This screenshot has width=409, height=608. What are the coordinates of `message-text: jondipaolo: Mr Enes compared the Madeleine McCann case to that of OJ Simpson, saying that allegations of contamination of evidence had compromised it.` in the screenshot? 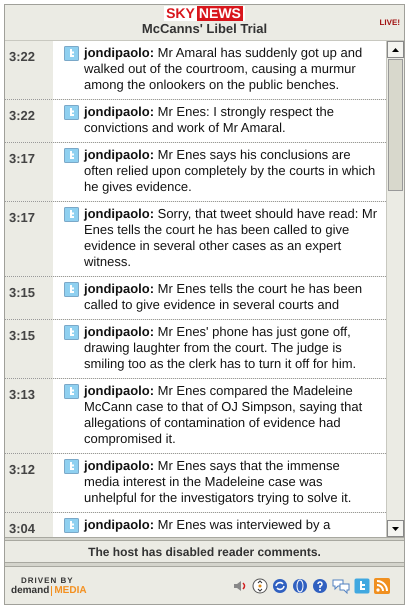 It's located at (224, 415).